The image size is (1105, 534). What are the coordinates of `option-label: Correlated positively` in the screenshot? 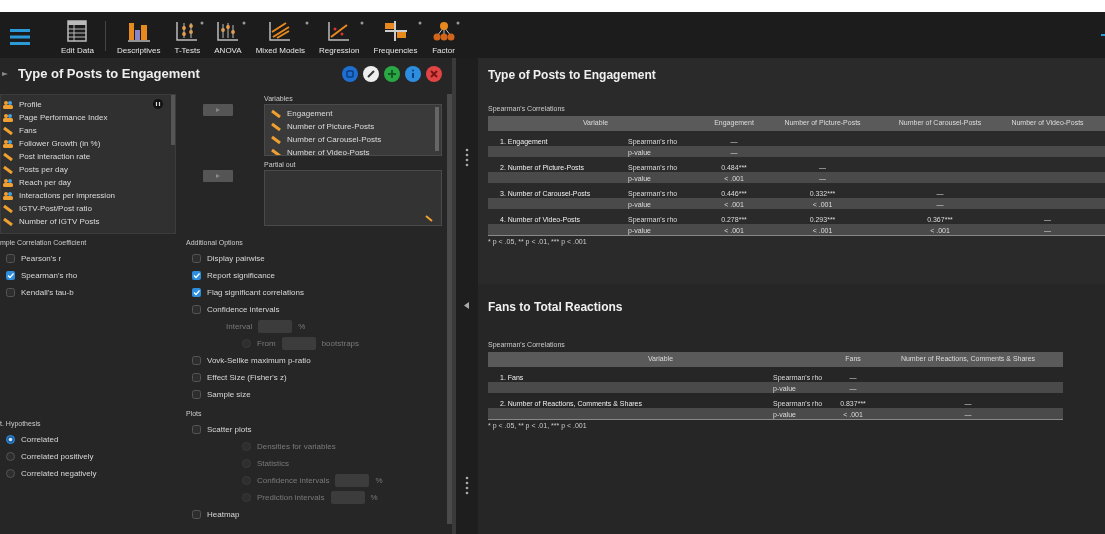 It's located at (57, 456).